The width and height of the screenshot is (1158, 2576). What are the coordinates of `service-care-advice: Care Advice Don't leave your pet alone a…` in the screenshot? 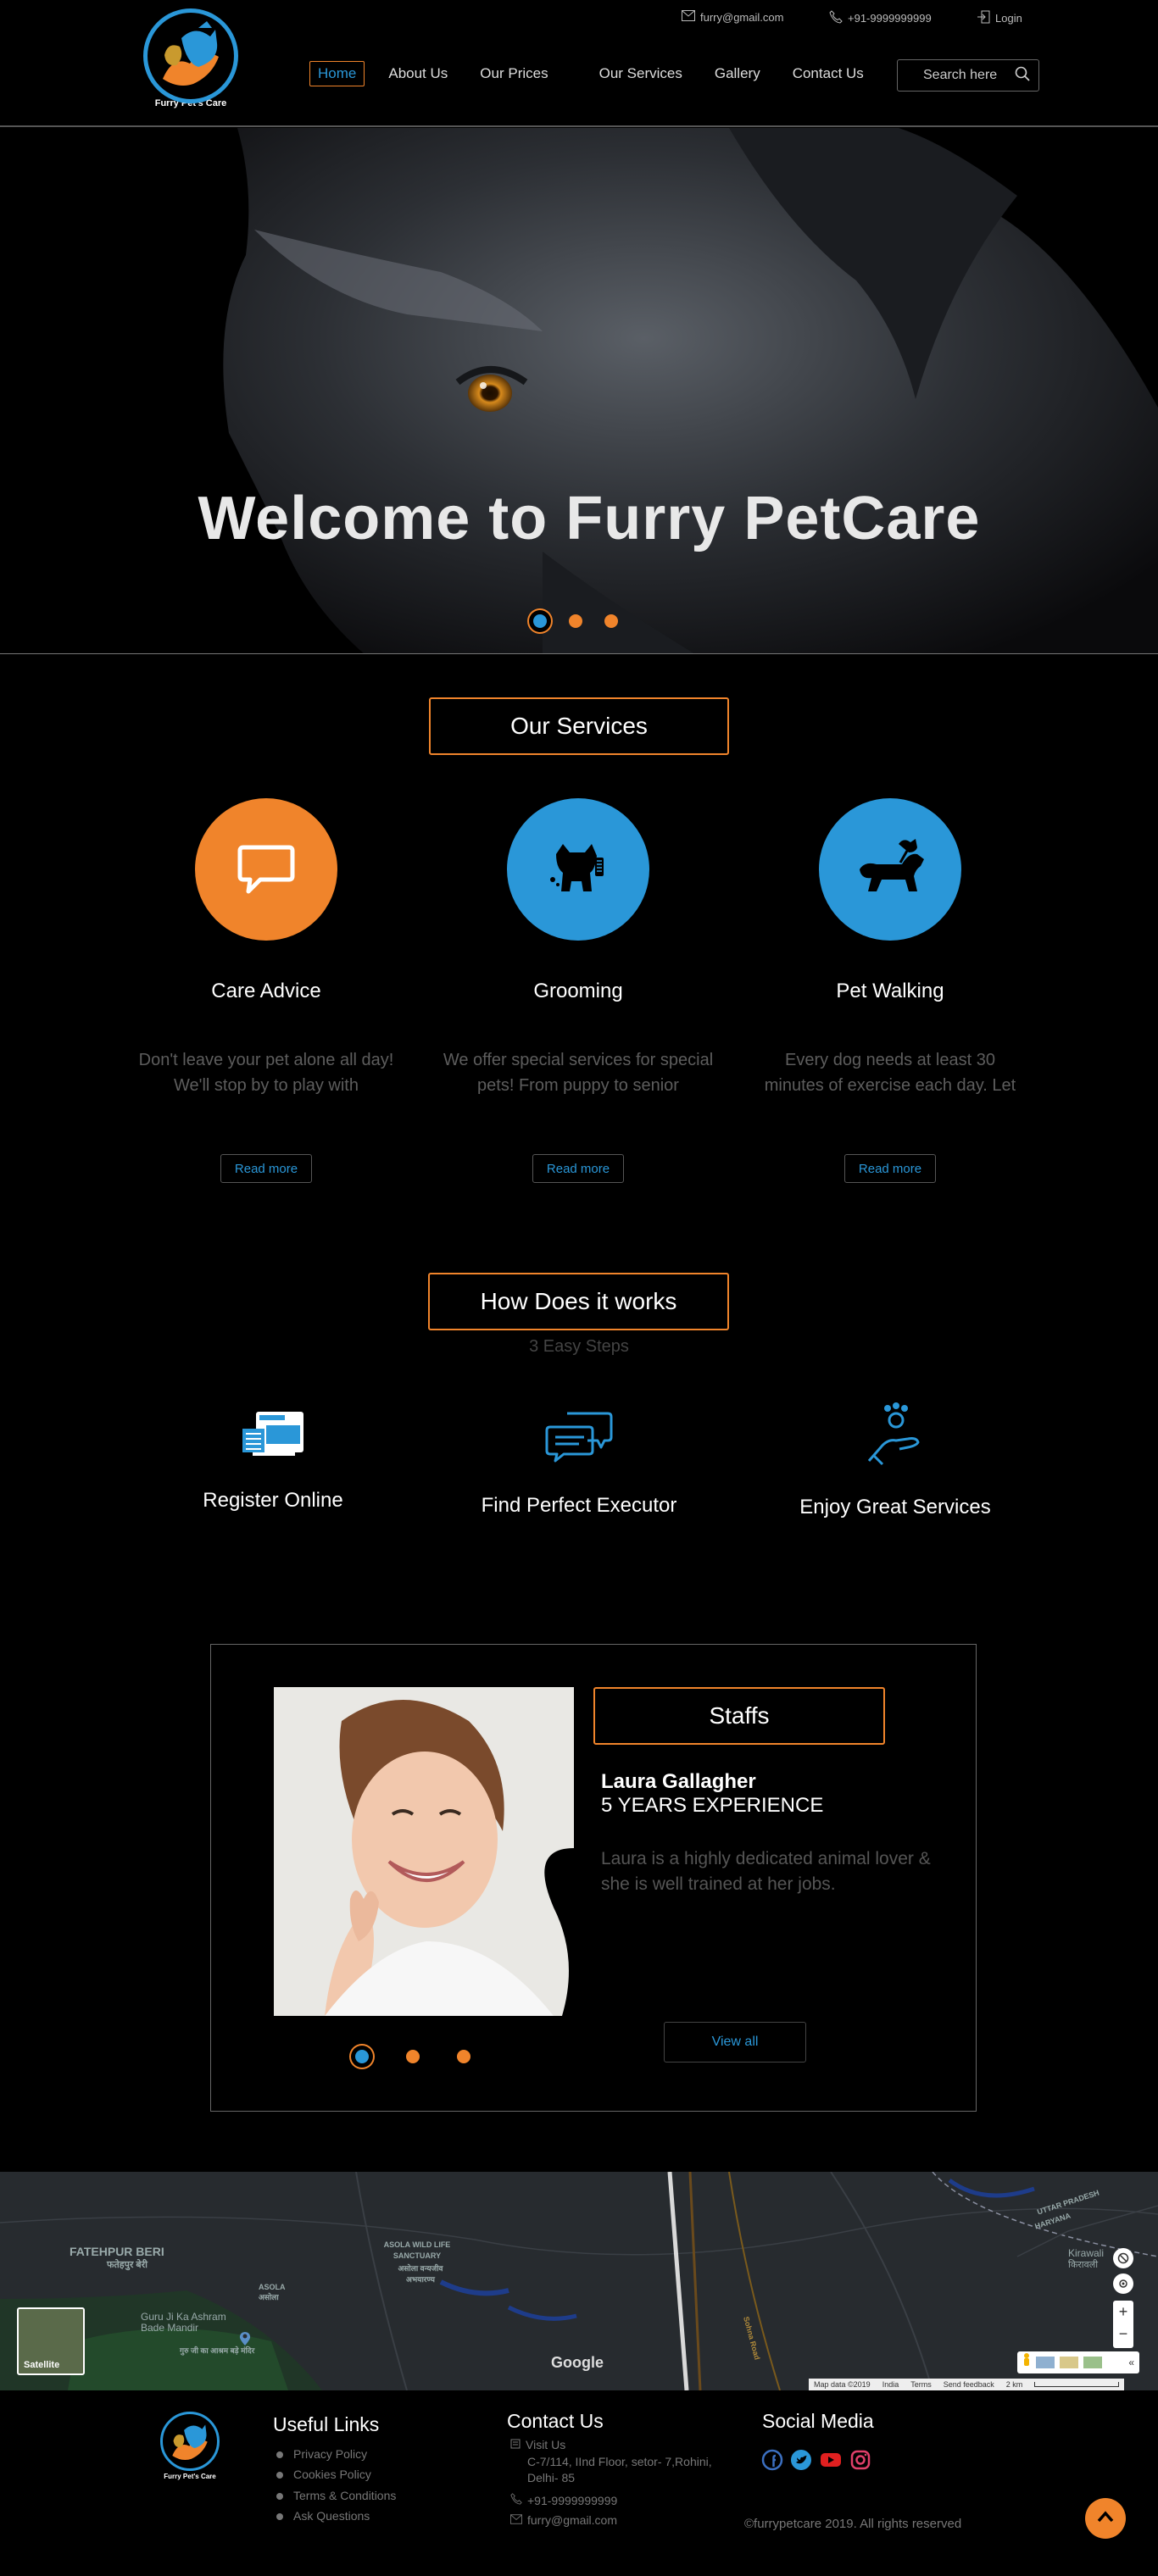 It's located at (266, 991).